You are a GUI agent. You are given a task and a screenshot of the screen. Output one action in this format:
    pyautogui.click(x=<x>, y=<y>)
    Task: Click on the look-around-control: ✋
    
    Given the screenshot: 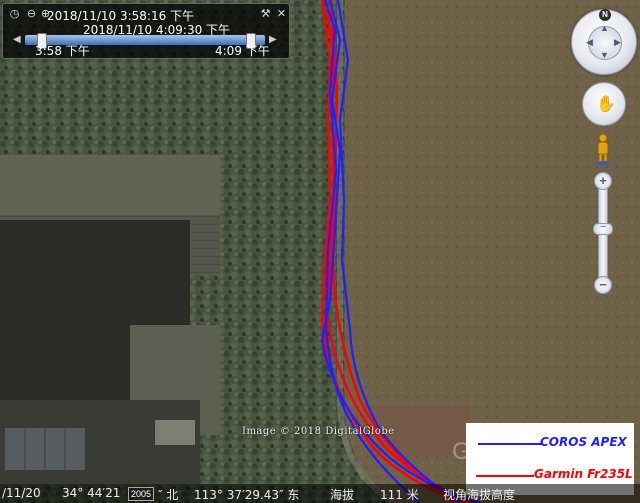 What is the action you would take?
    pyautogui.click(x=604, y=104)
    